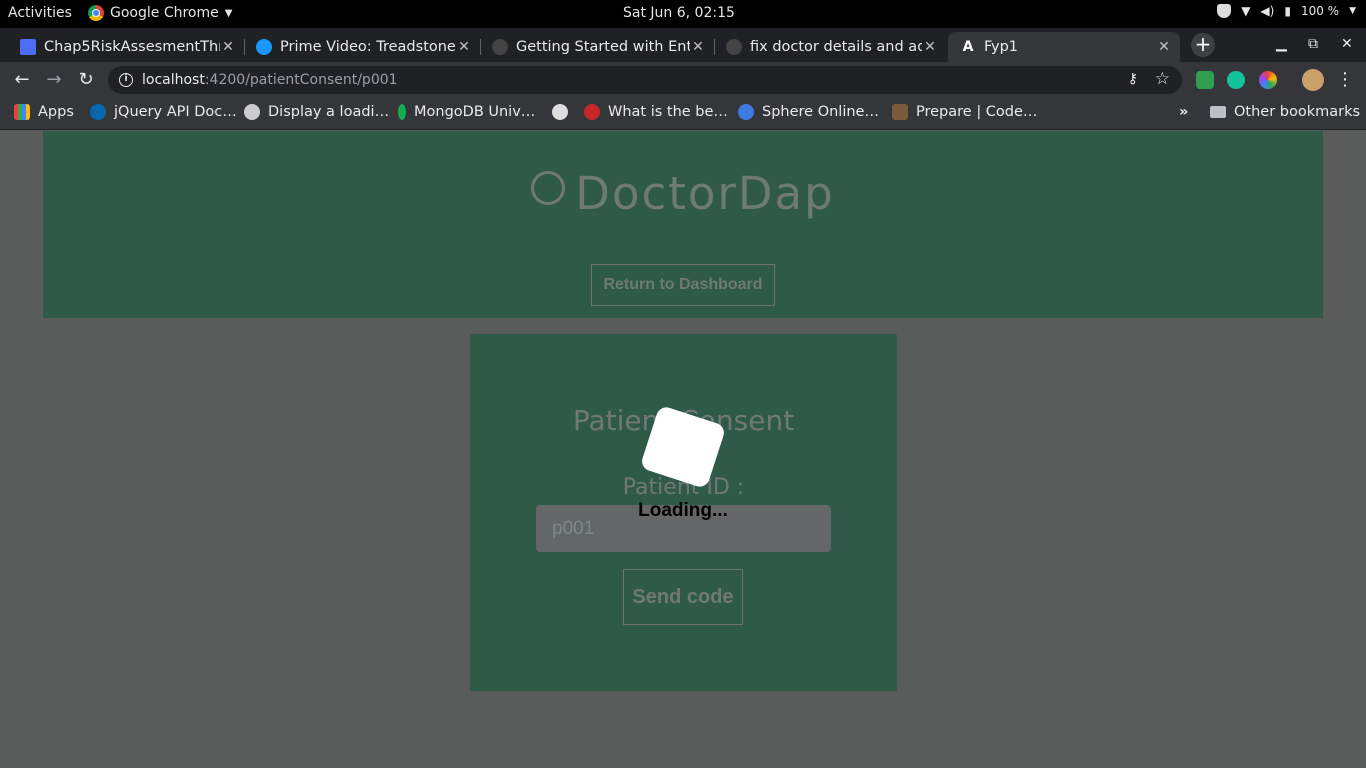  I want to click on forward-button: →, so click(54, 80).